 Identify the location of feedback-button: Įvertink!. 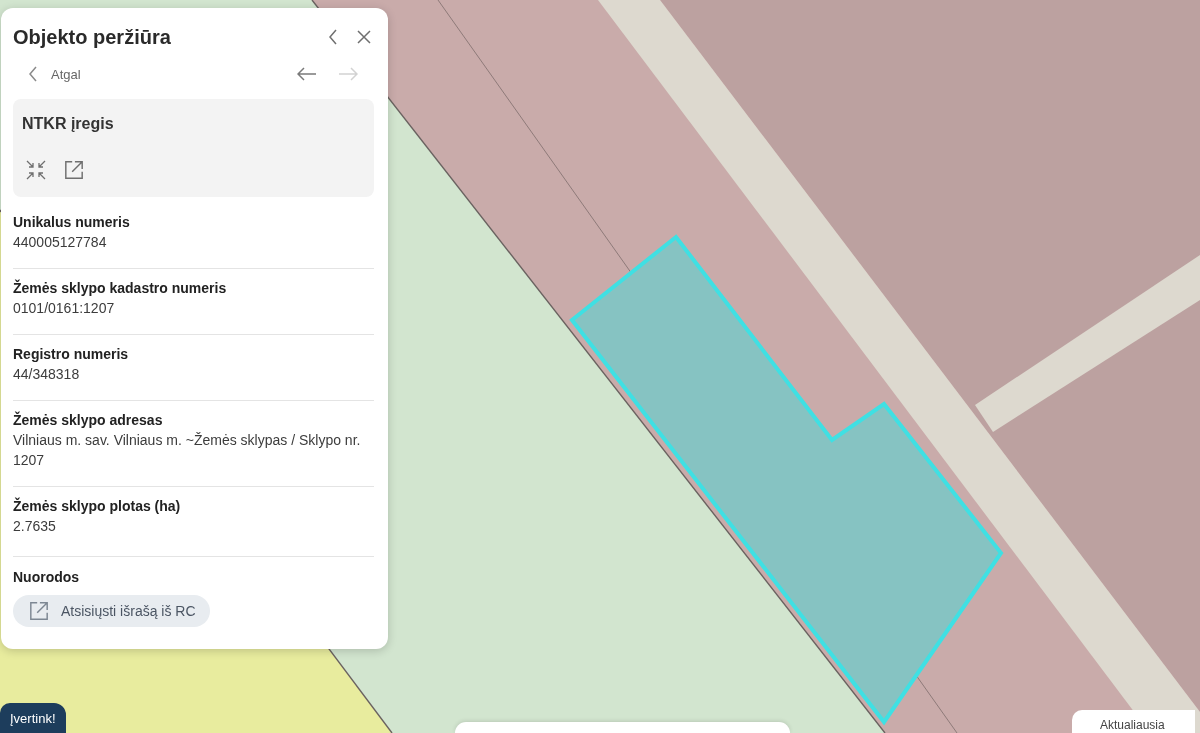
(33, 718).